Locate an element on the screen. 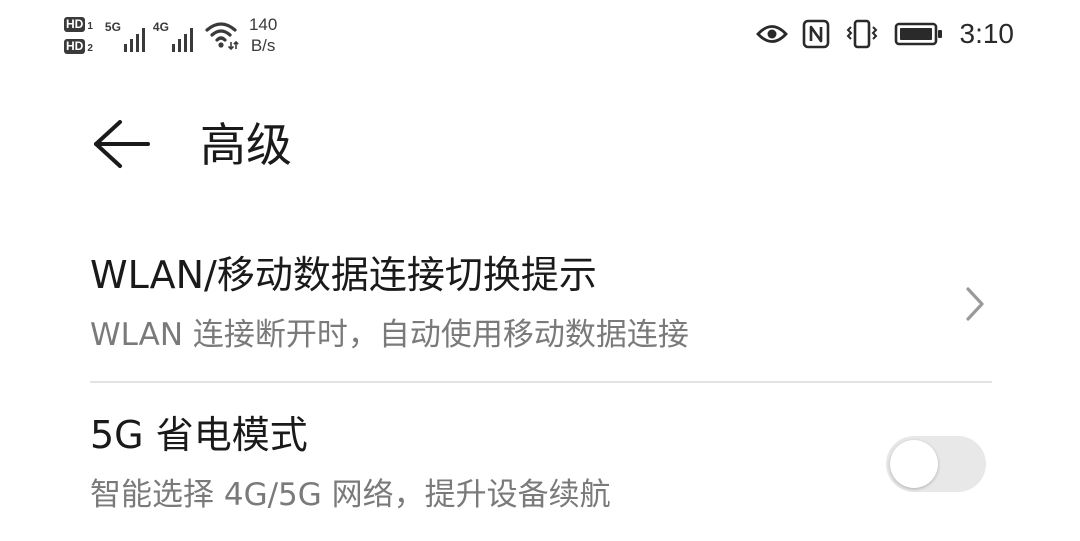 This screenshot has width=1080, height=541. network-type-label: 4G is located at coordinates (160, 27).